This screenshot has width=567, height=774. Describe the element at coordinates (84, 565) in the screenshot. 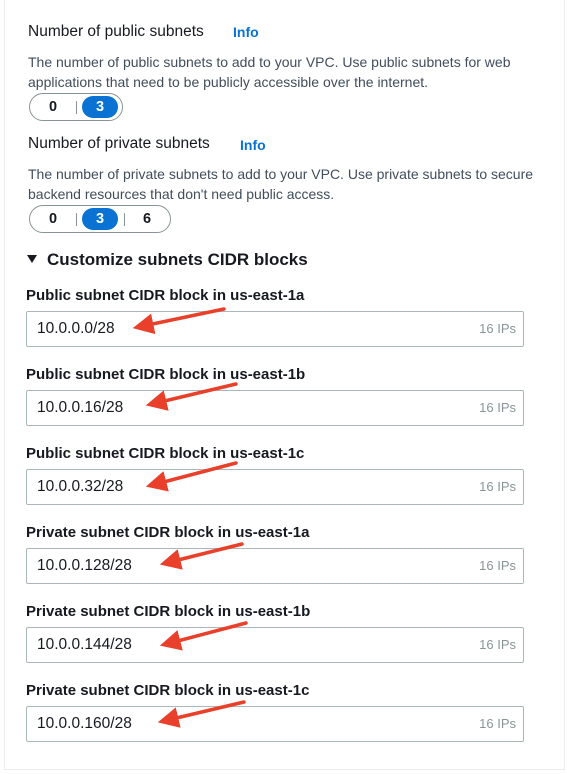

I see `cidr-input-value: 10.0.0.128/28` at that location.